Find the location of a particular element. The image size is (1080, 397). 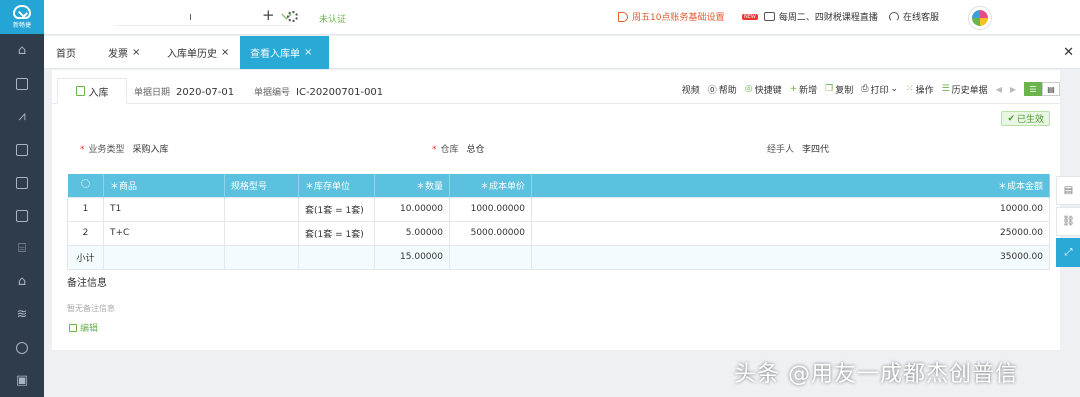

column-settings-button is located at coordinates (85, 185).